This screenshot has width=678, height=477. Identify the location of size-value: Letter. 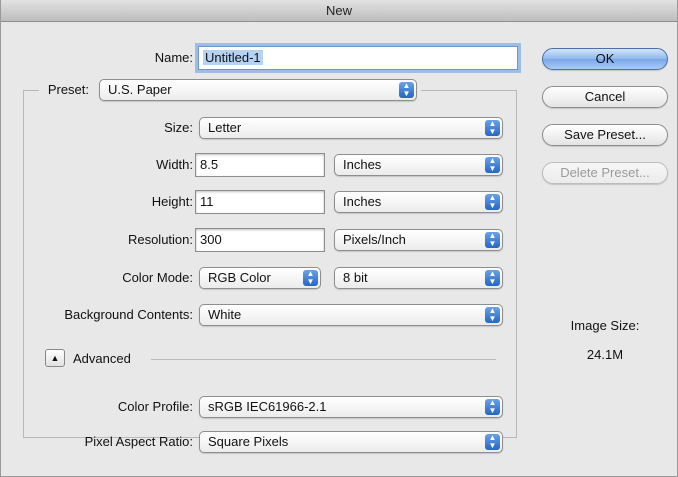
(225, 127).